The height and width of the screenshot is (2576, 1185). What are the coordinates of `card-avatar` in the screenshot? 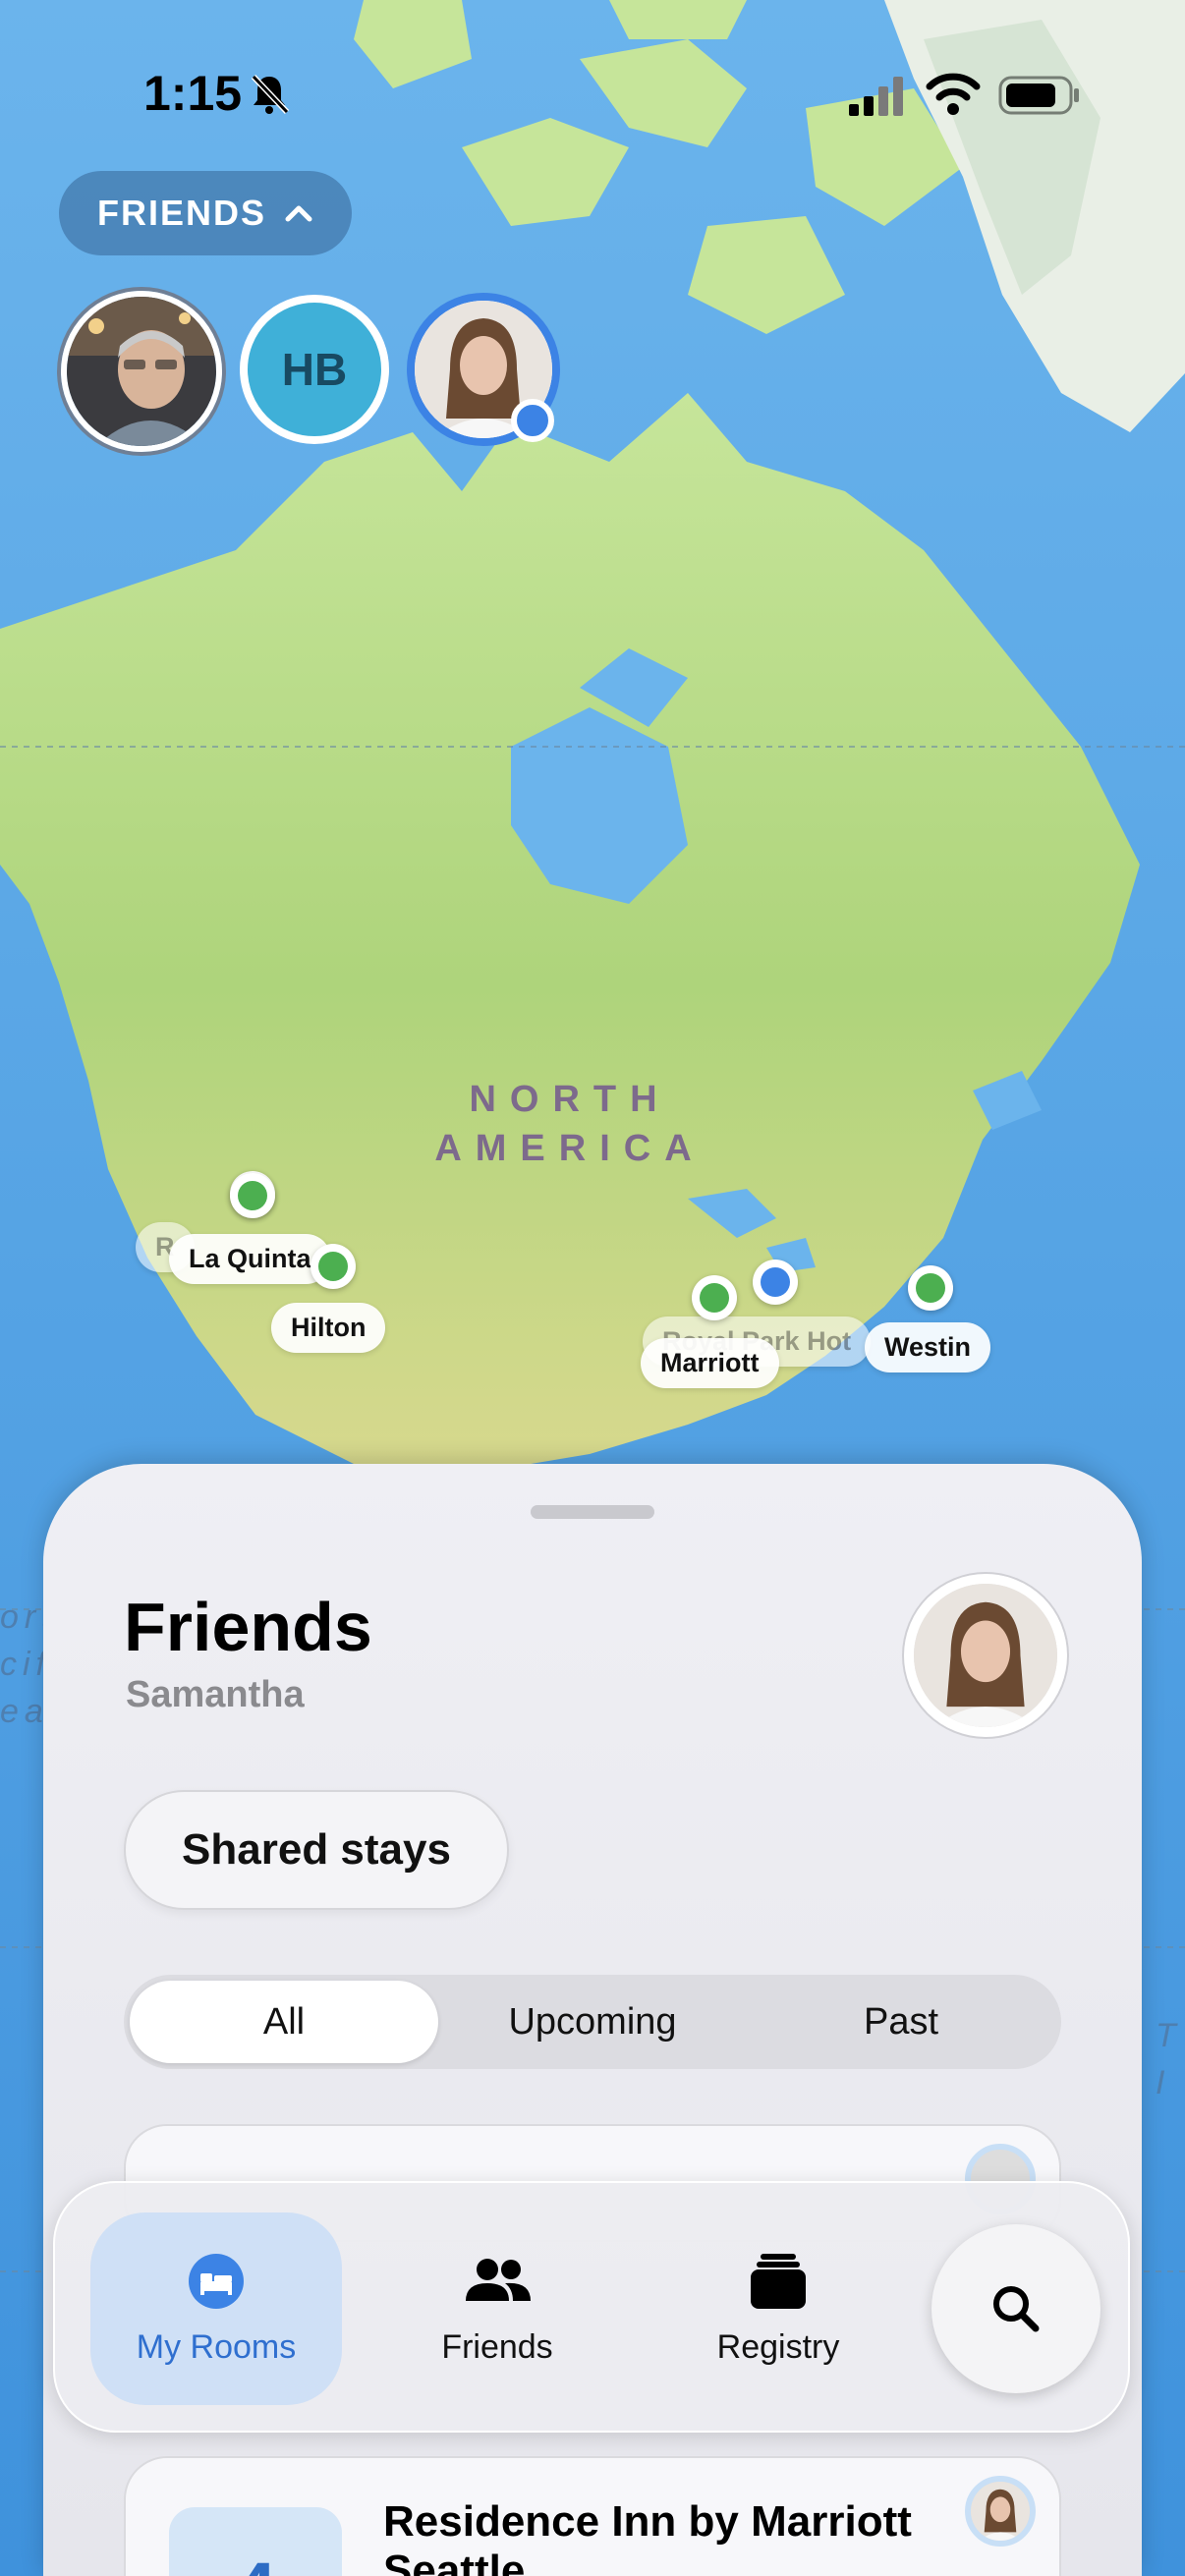 It's located at (1001, 2511).